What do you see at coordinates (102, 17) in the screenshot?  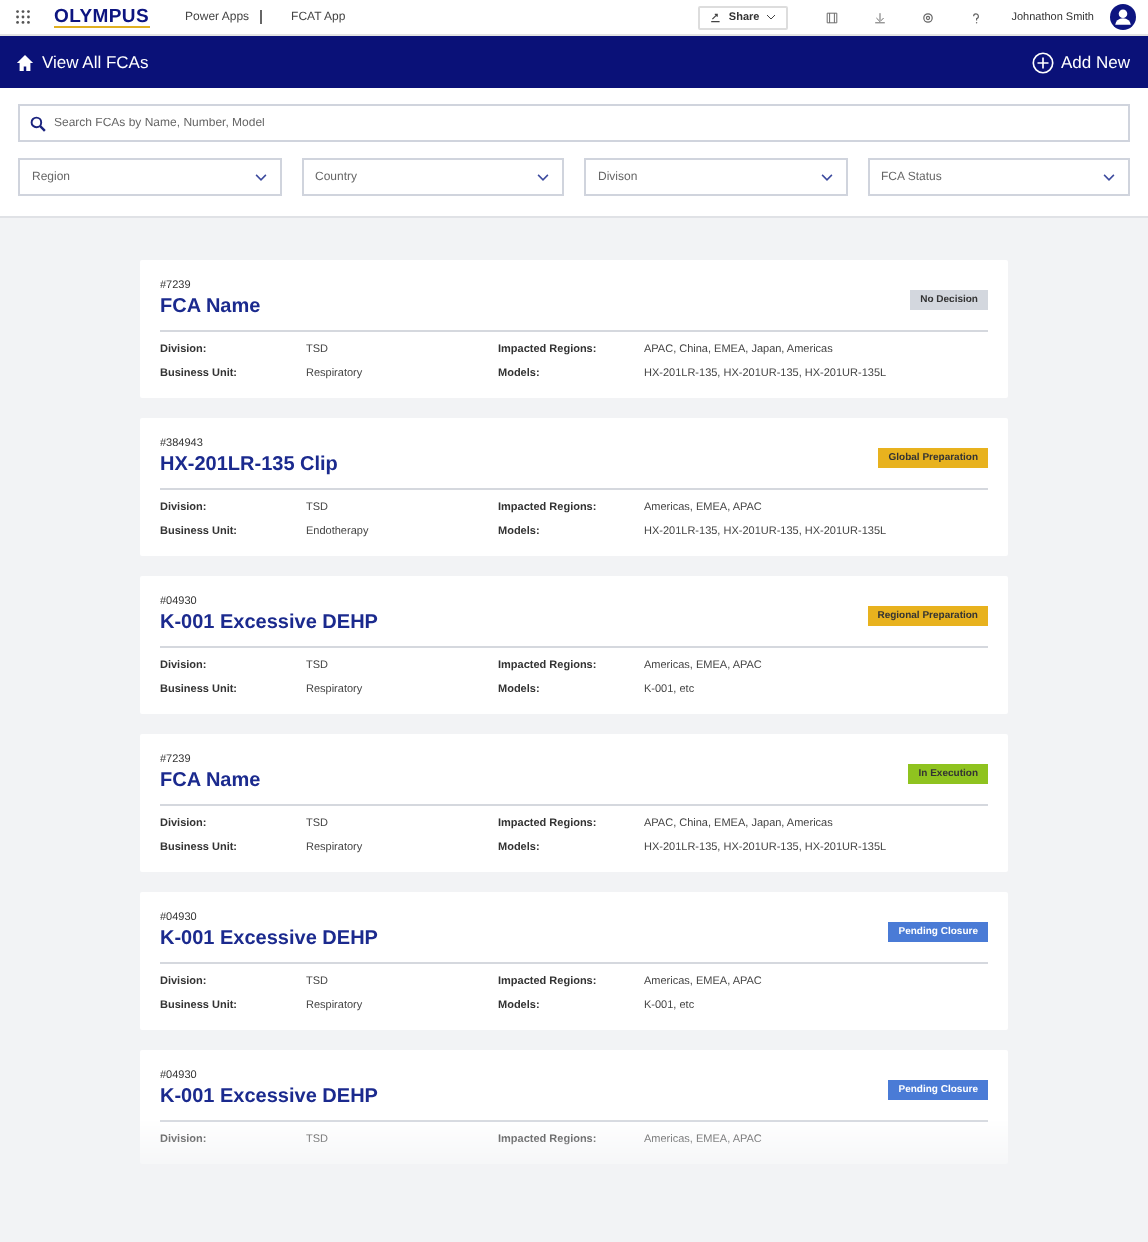 I see `logo: OLYMPUS` at bounding box center [102, 17].